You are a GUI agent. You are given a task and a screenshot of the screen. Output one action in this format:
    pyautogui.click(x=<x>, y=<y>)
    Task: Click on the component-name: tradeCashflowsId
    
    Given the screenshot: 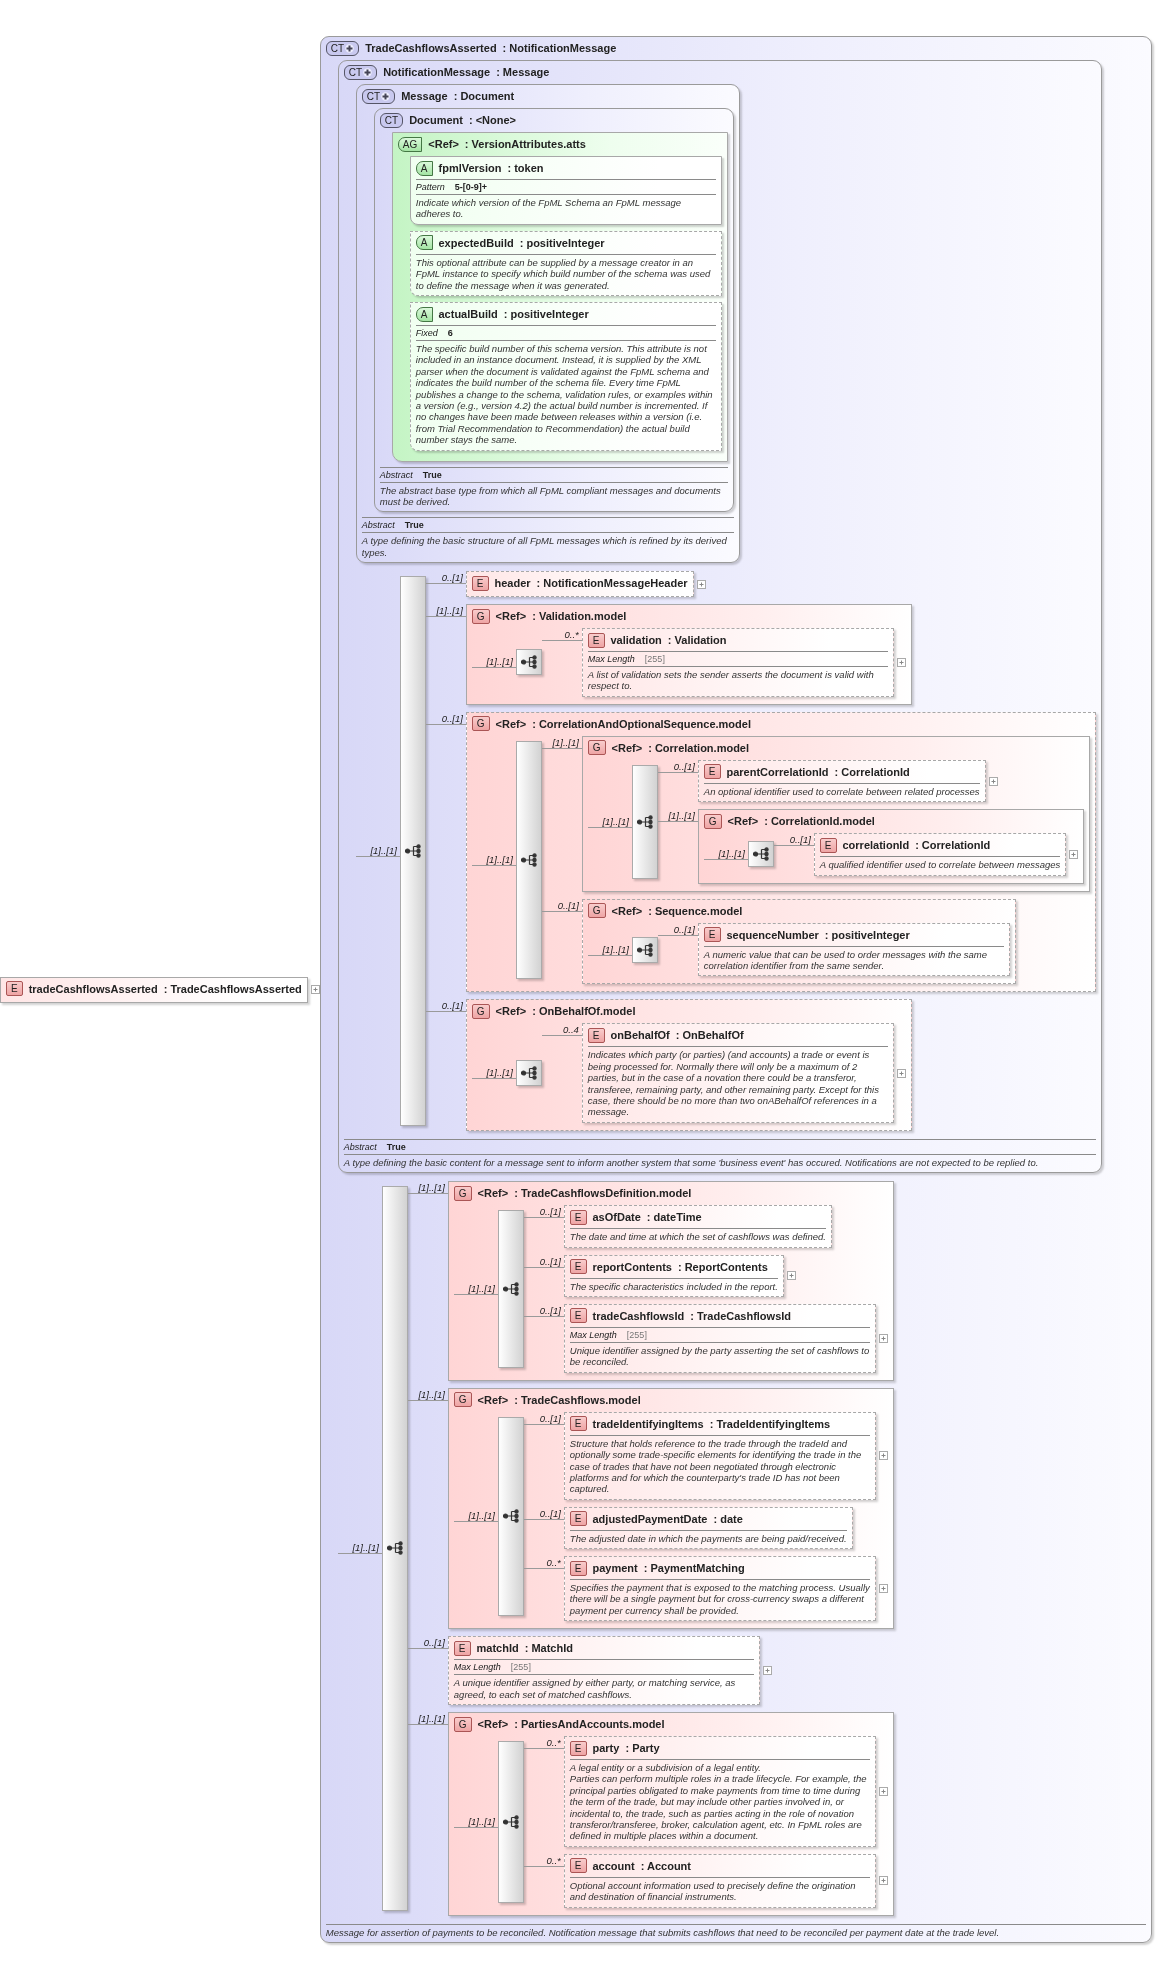 What is the action you would take?
    pyautogui.click(x=638, y=1315)
    